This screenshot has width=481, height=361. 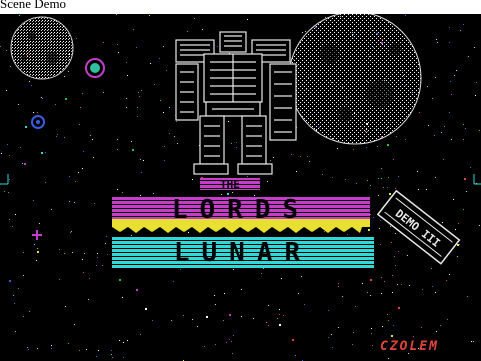 I want to click on logo-sub-word: LUNAR, so click(x=243, y=253).